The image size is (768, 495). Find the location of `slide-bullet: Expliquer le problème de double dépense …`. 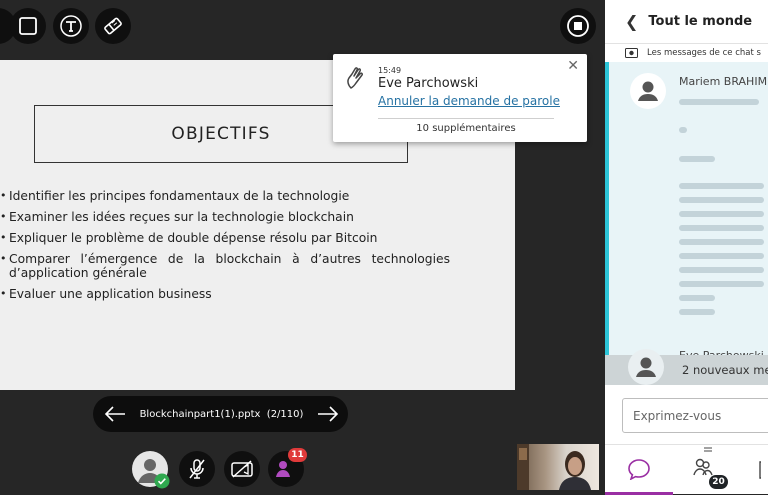

slide-bullet: Expliquer le problème de double dépense … is located at coordinates (225, 238).